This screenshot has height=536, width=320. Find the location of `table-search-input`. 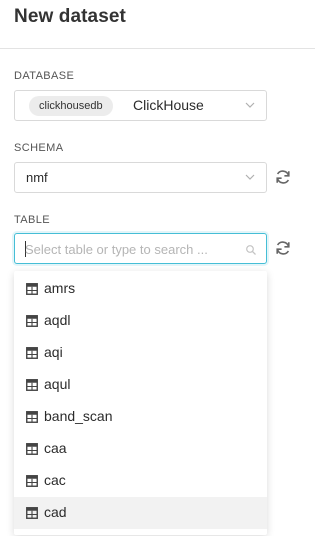

table-search-input is located at coordinates (132, 249).